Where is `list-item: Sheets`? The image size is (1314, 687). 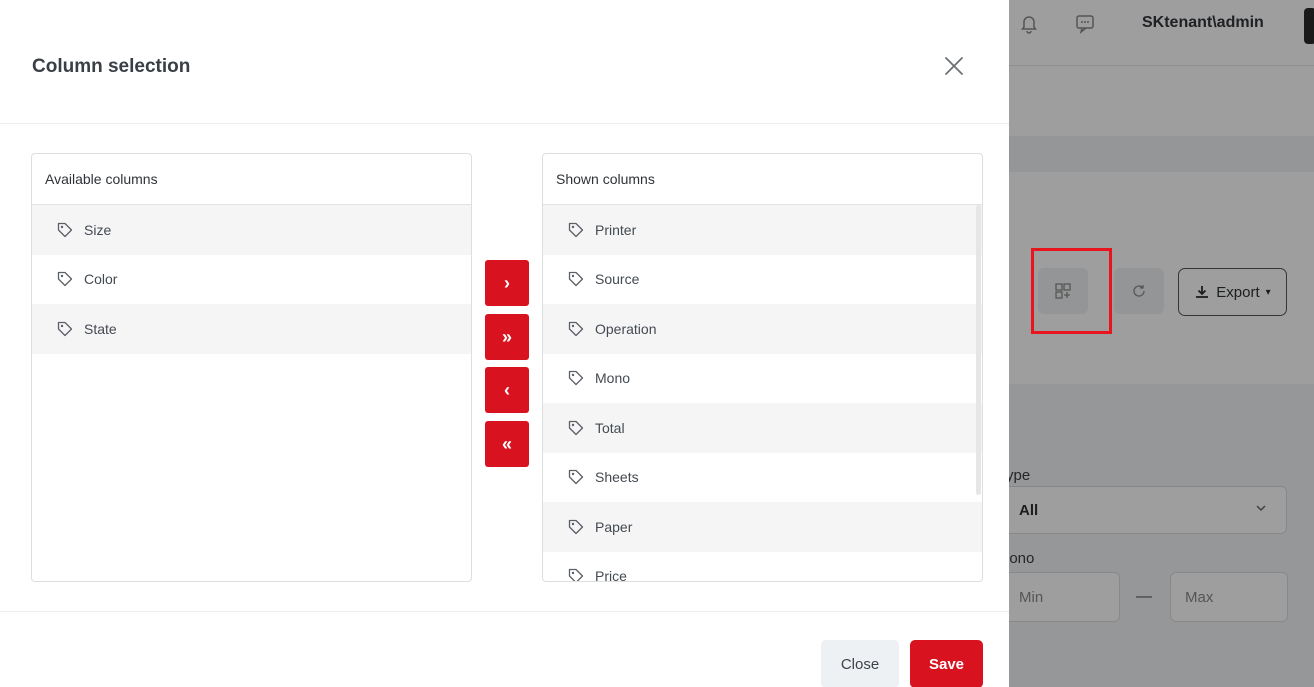 list-item: Sheets is located at coordinates (762, 478).